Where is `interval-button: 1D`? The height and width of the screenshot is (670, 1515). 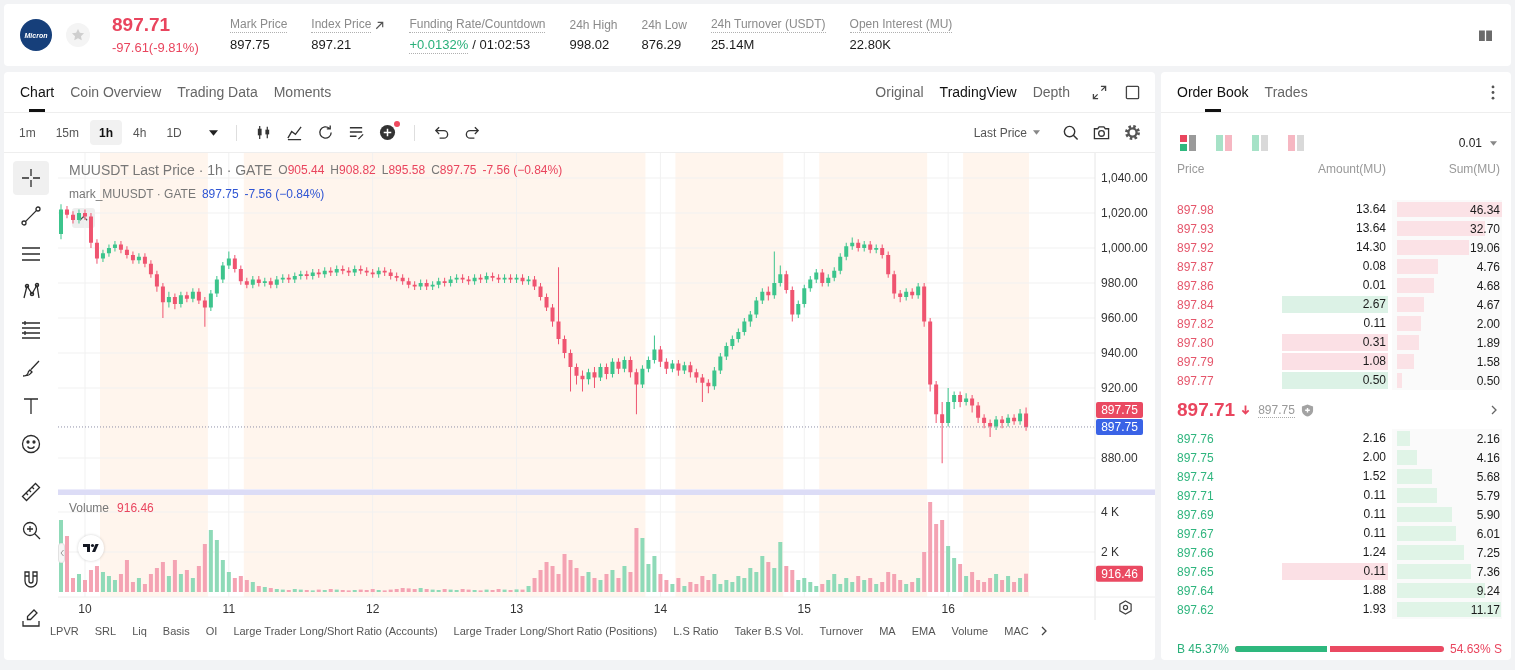 interval-button: 1D is located at coordinates (174, 132).